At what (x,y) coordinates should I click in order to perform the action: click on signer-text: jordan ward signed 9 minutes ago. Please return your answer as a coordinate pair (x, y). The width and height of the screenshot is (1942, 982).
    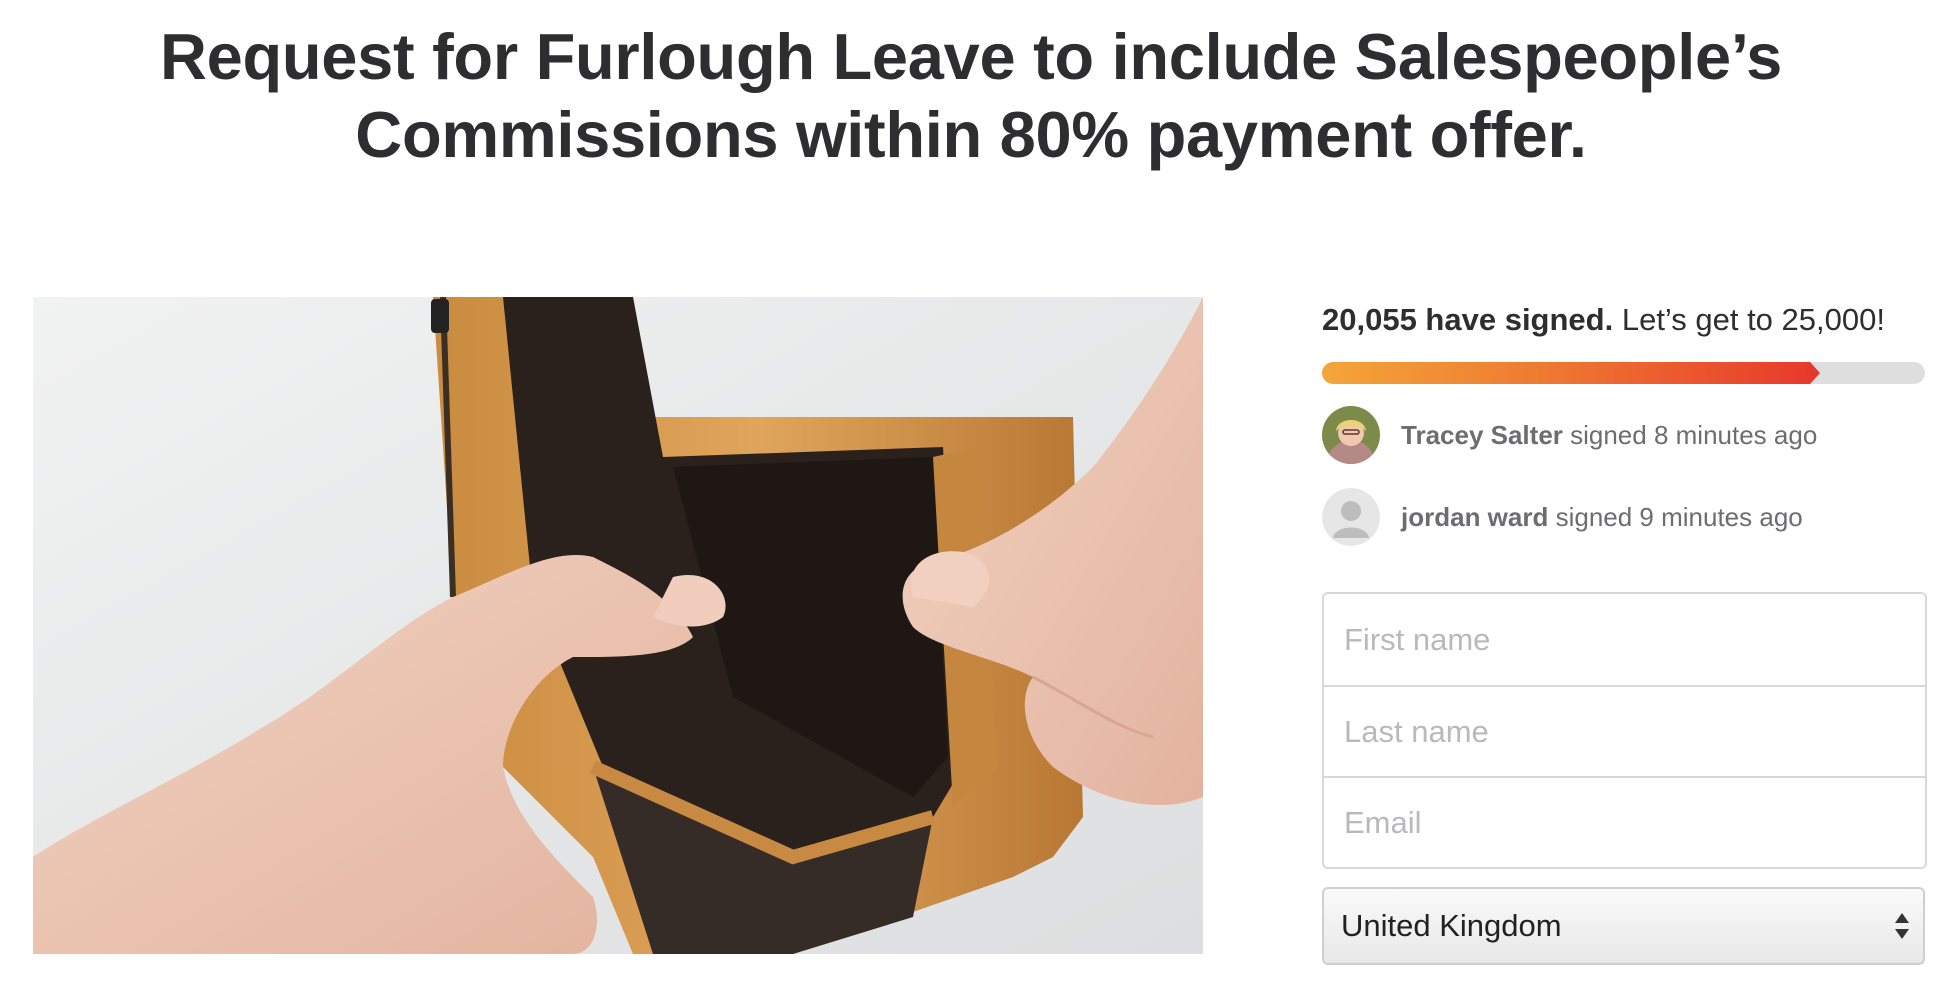
    Looking at the image, I should click on (1602, 517).